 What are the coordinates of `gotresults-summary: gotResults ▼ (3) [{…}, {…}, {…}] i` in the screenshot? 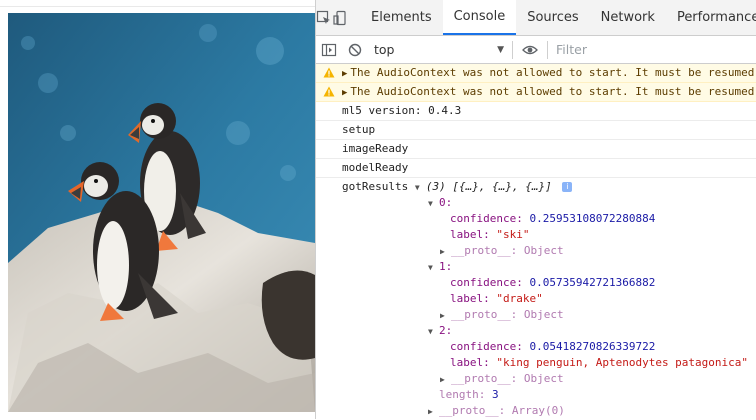 It's located at (549, 186).